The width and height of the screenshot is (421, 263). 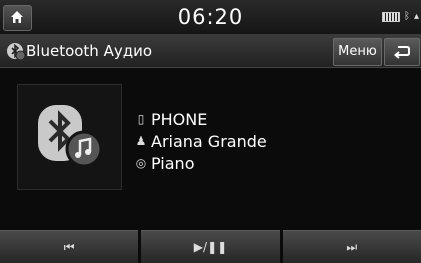 I want to click on next-button: ⏭, so click(x=351, y=246).